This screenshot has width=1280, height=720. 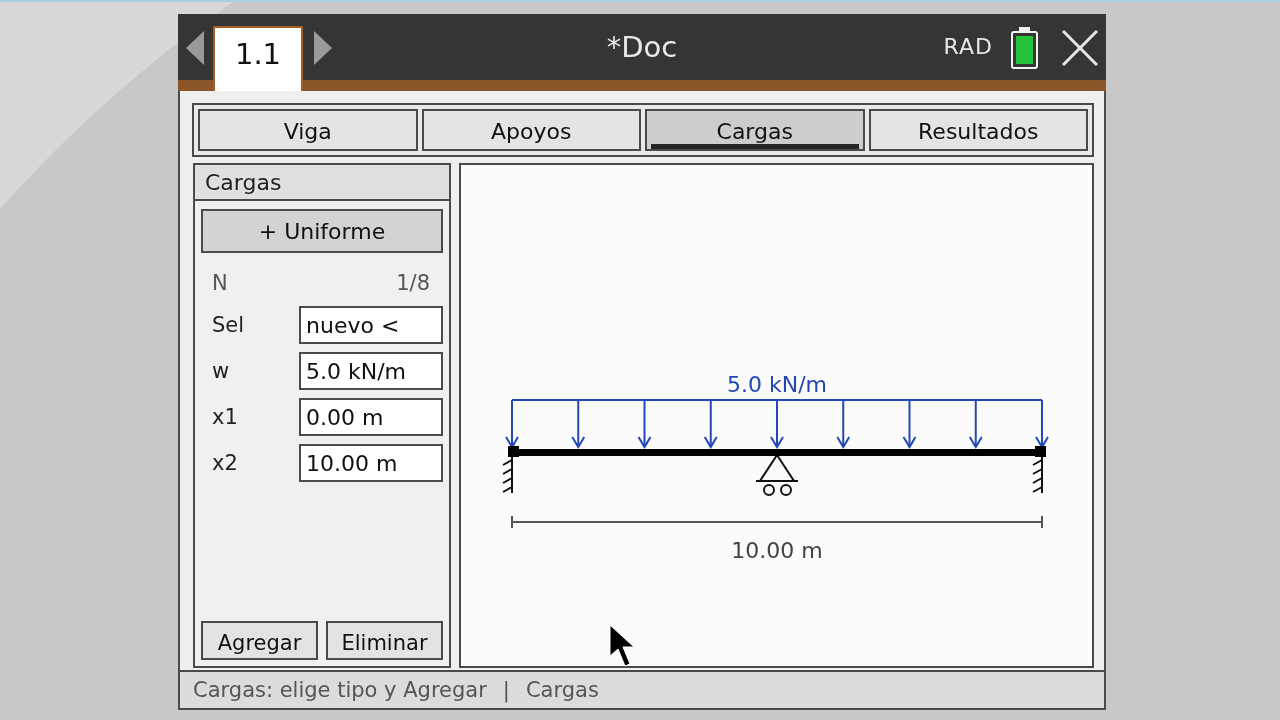 I want to click on input-field: nuevo <, so click(x=371, y=325).